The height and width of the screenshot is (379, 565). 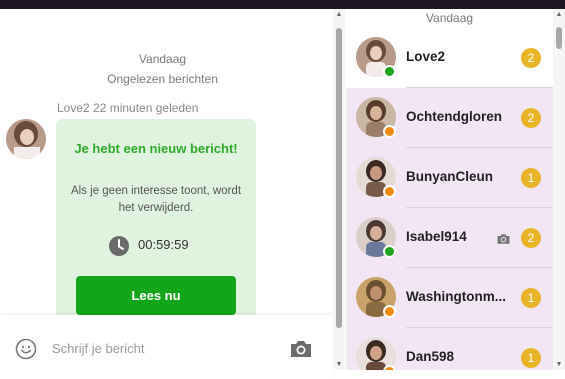 I want to click on countdown-timer: 00:59:59, so click(x=163, y=244).